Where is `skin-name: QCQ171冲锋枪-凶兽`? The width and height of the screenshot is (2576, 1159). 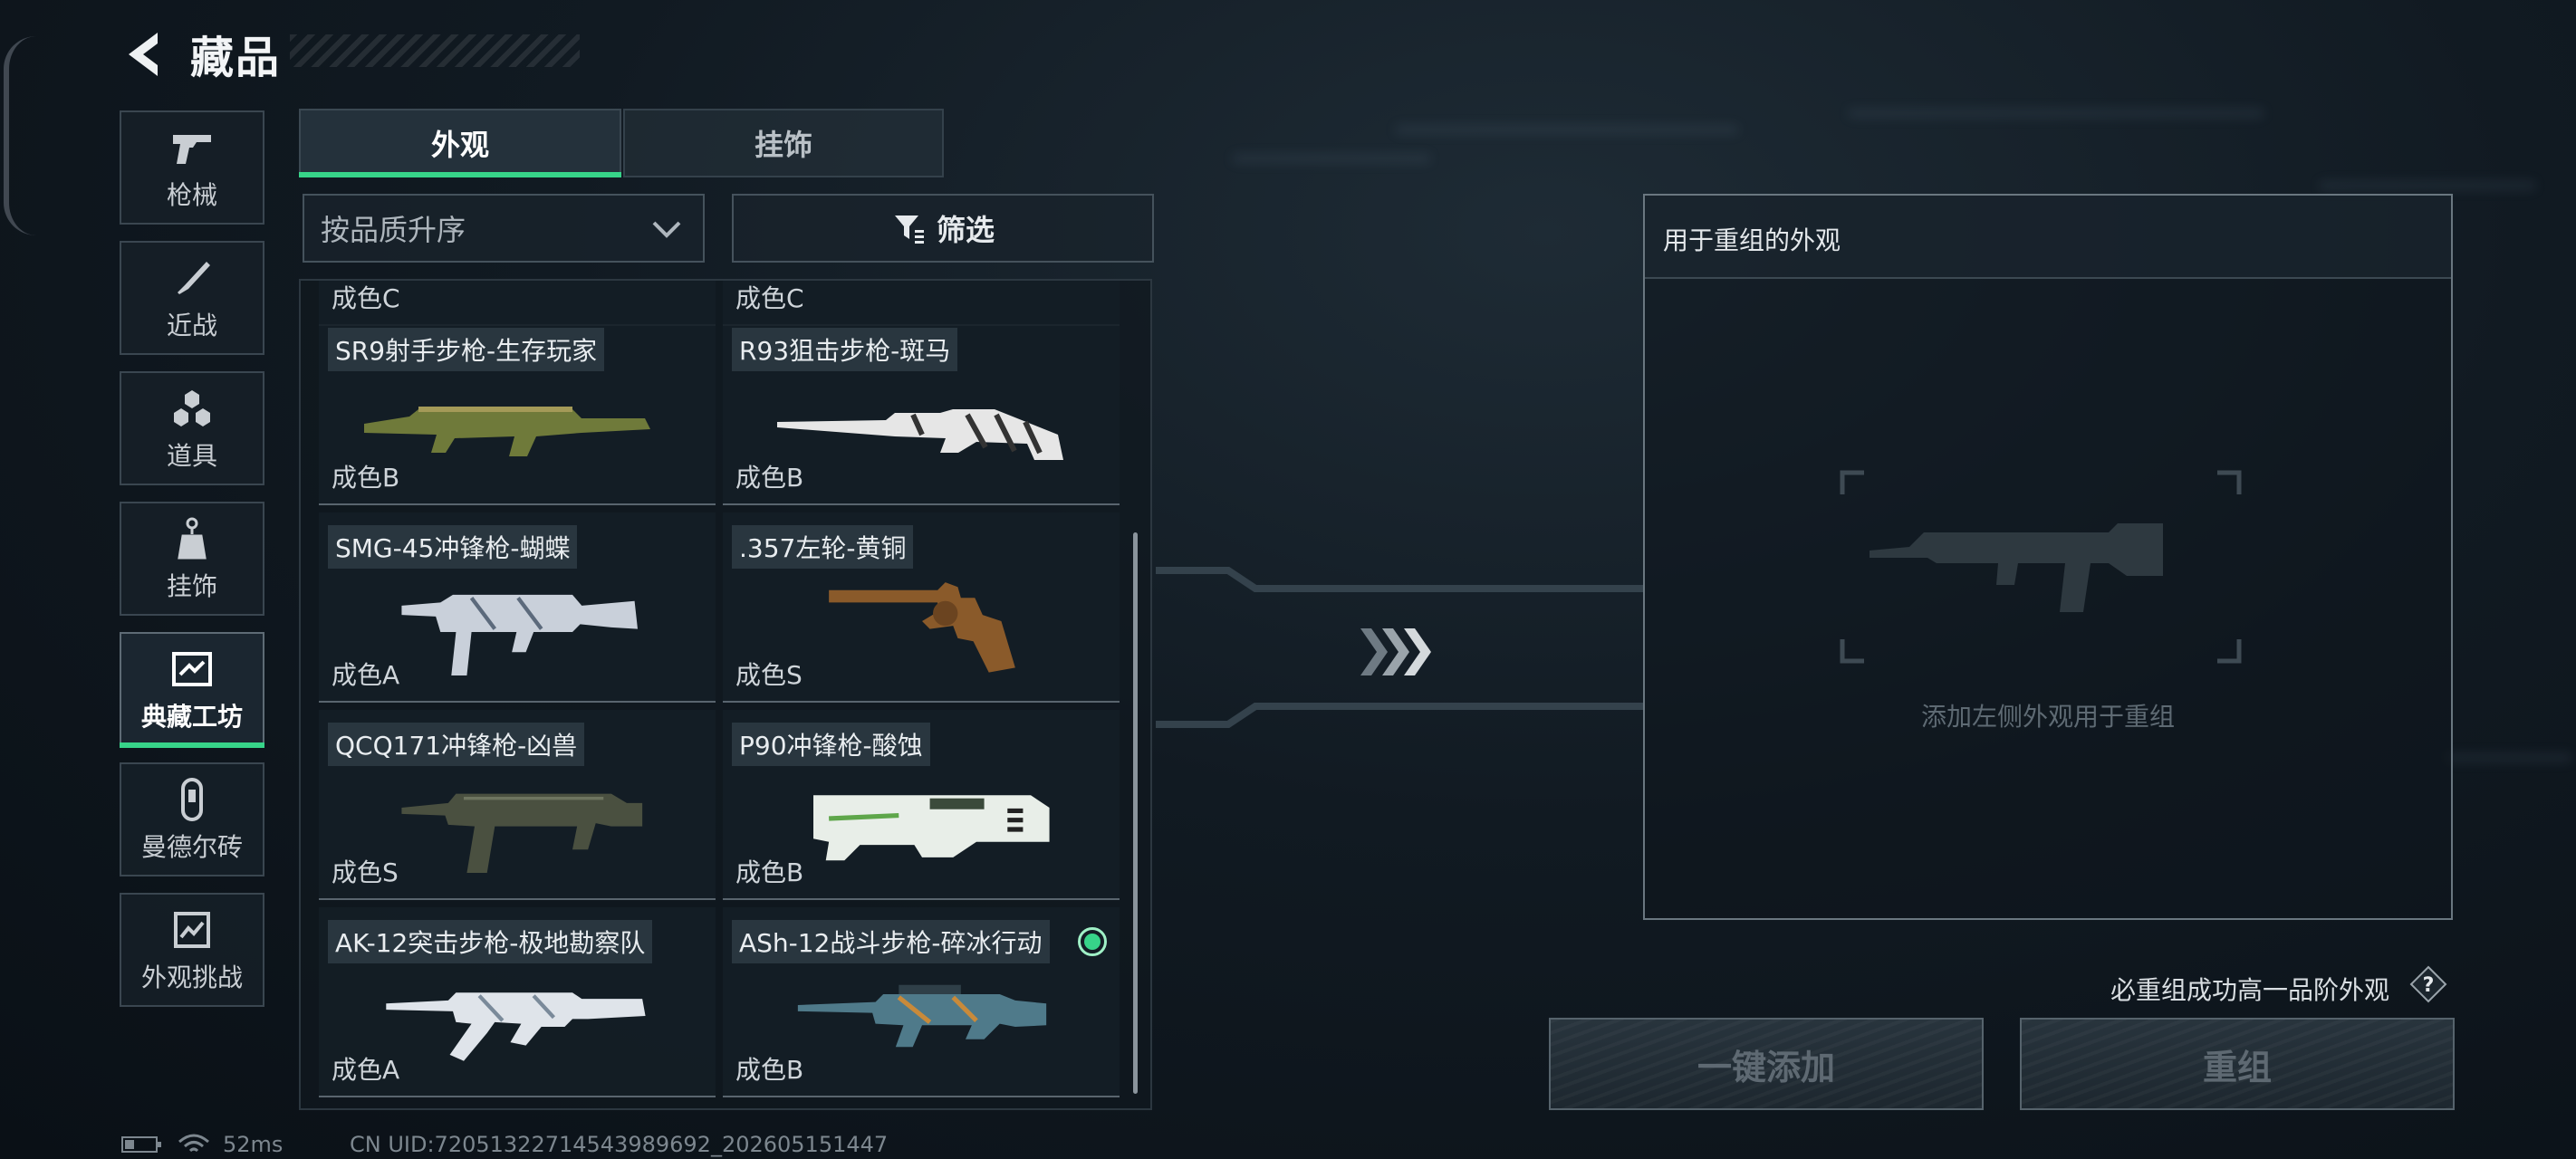
skin-name: QCQ171冲锋枪-凶兽 is located at coordinates (456, 744).